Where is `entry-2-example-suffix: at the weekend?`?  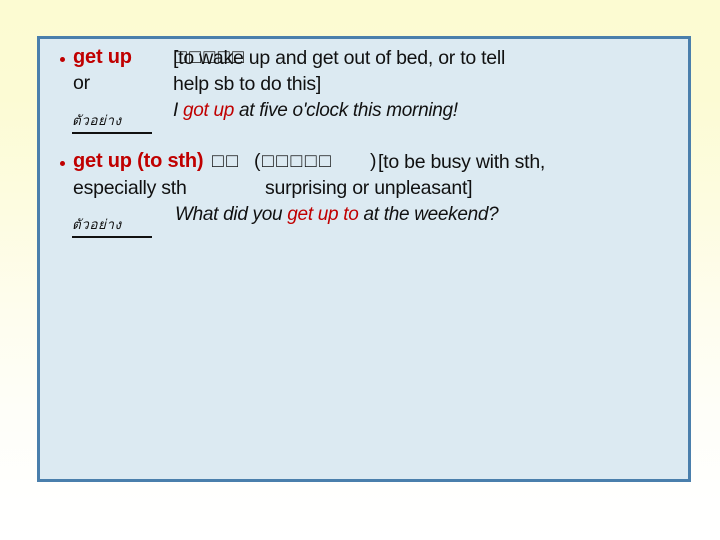 entry-2-example-suffix: at the weekend? is located at coordinates (428, 214).